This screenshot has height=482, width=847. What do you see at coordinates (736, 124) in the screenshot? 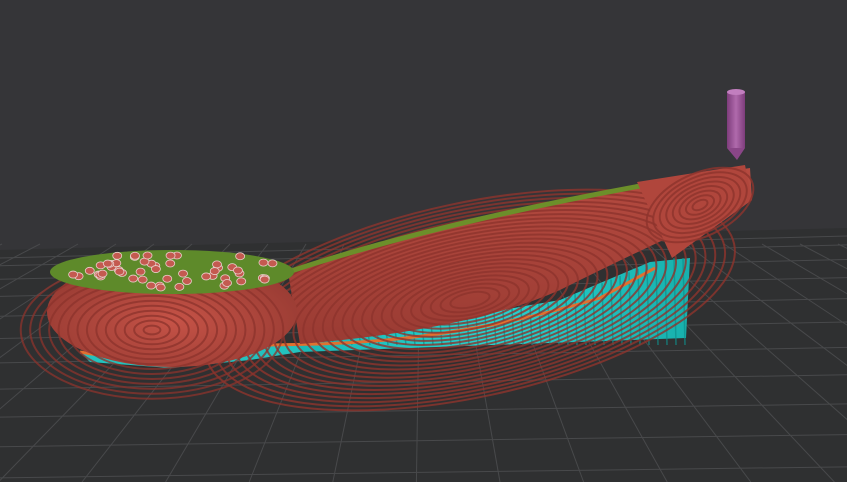
I see `nozzle` at bounding box center [736, 124].